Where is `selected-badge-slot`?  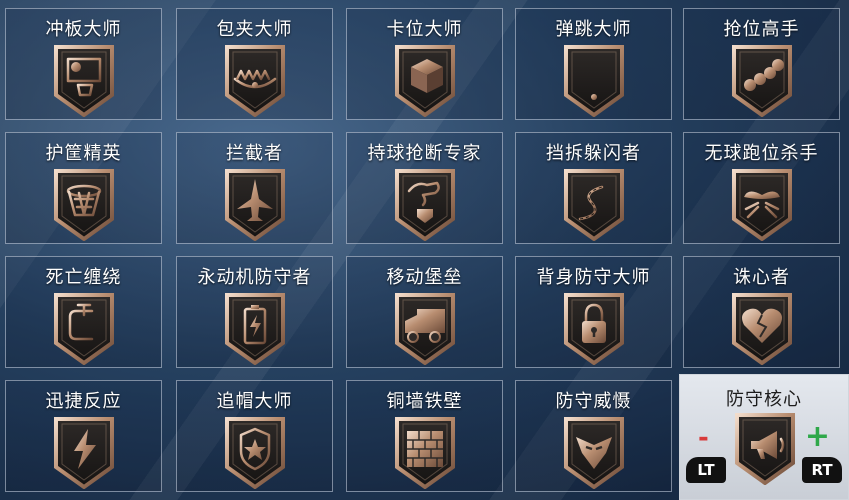
selected-badge-slot is located at coordinates (765, 451).